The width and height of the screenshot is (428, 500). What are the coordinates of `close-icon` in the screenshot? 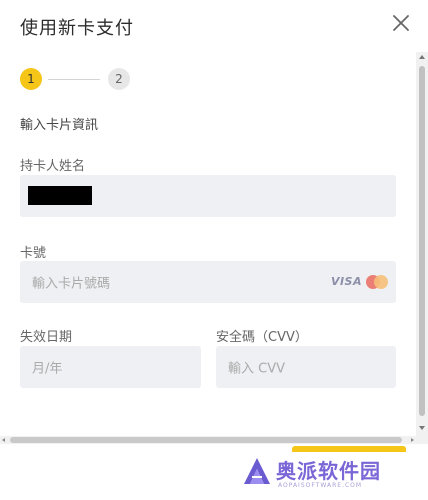 It's located at (401, 23).